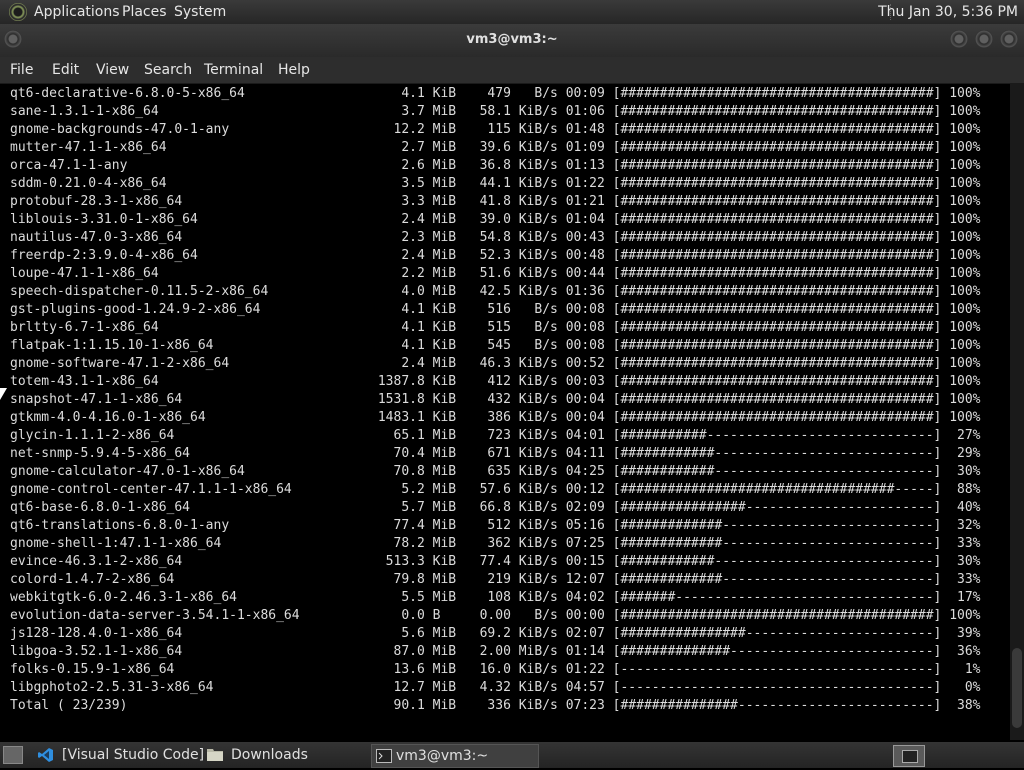  Describe the element at coordinates (1017, 688) in the screenshot. I see `scrollbar-thumb` at that location.